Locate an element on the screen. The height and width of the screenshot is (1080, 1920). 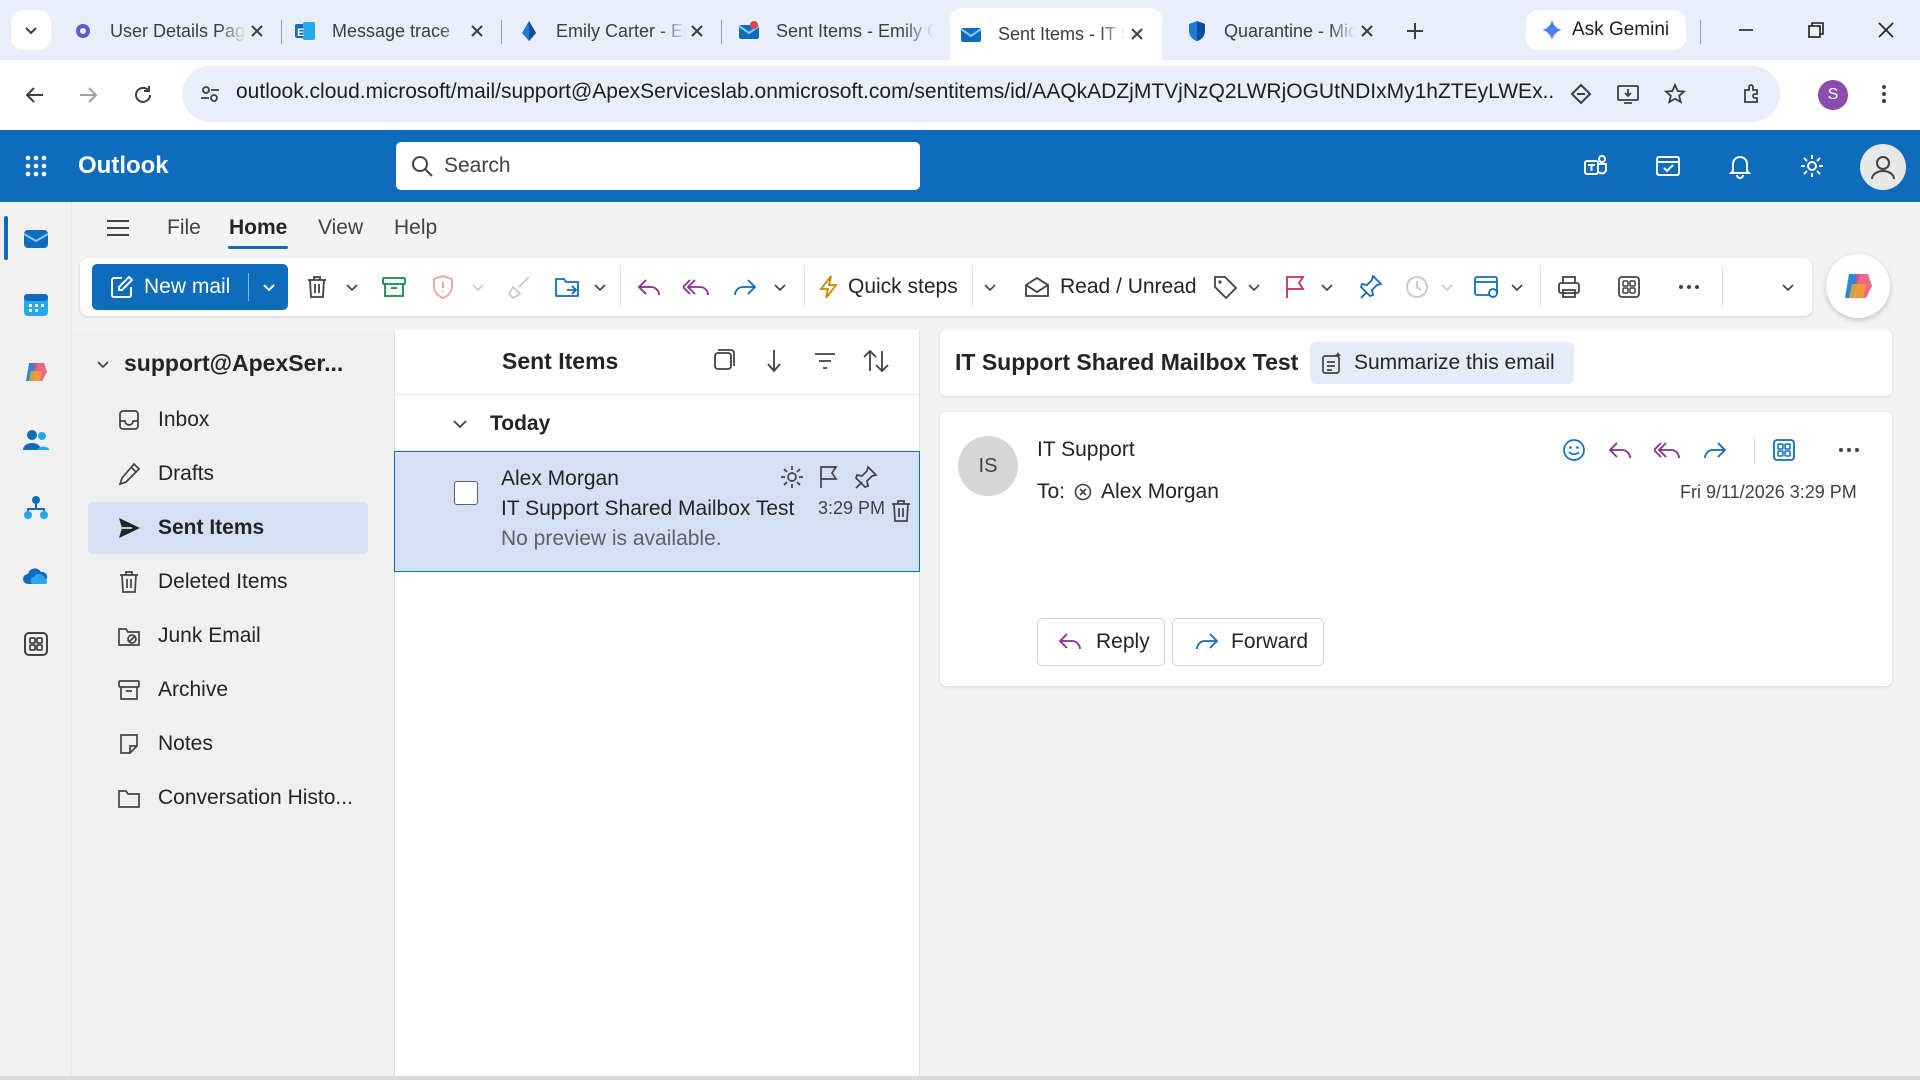
rules-button is located at coordinates (1487, 287).